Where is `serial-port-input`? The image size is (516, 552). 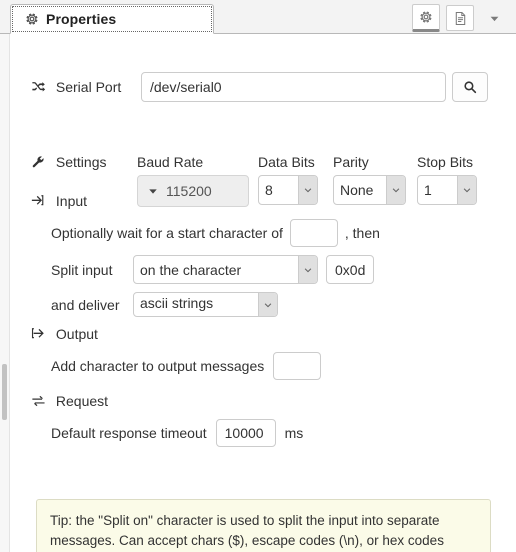
serial-port-input is located at coordinates (293, 87).